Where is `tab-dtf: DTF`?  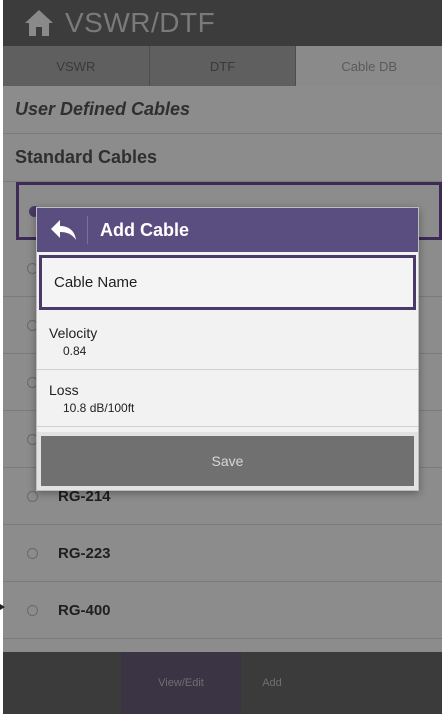 tab-dtf: DTF is located at coordinates (223, 66).